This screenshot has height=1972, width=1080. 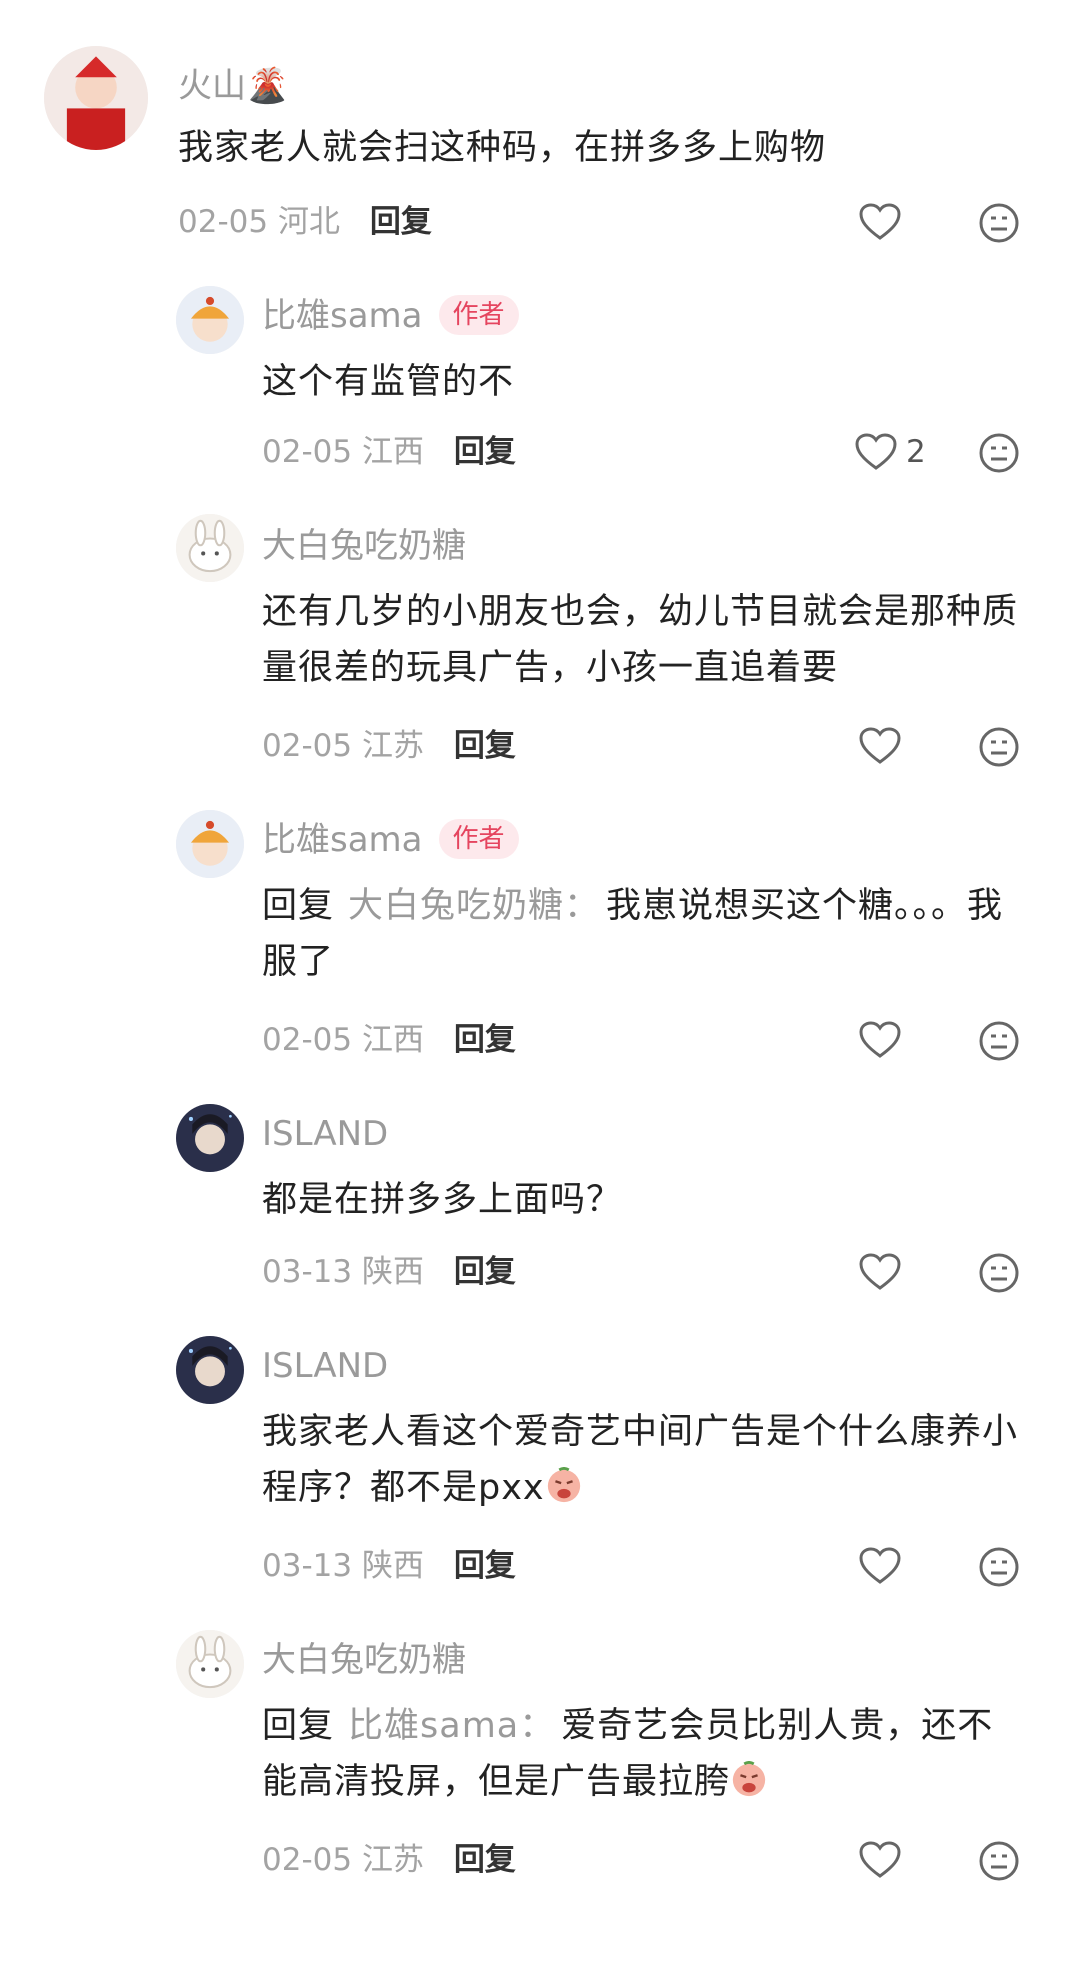 What do you see at coordinates (502, 148) in the screenshot?
I see `comment-text: 我家老人就会扫这种码，在拼多多上购物` at bounding box center [502, 148].